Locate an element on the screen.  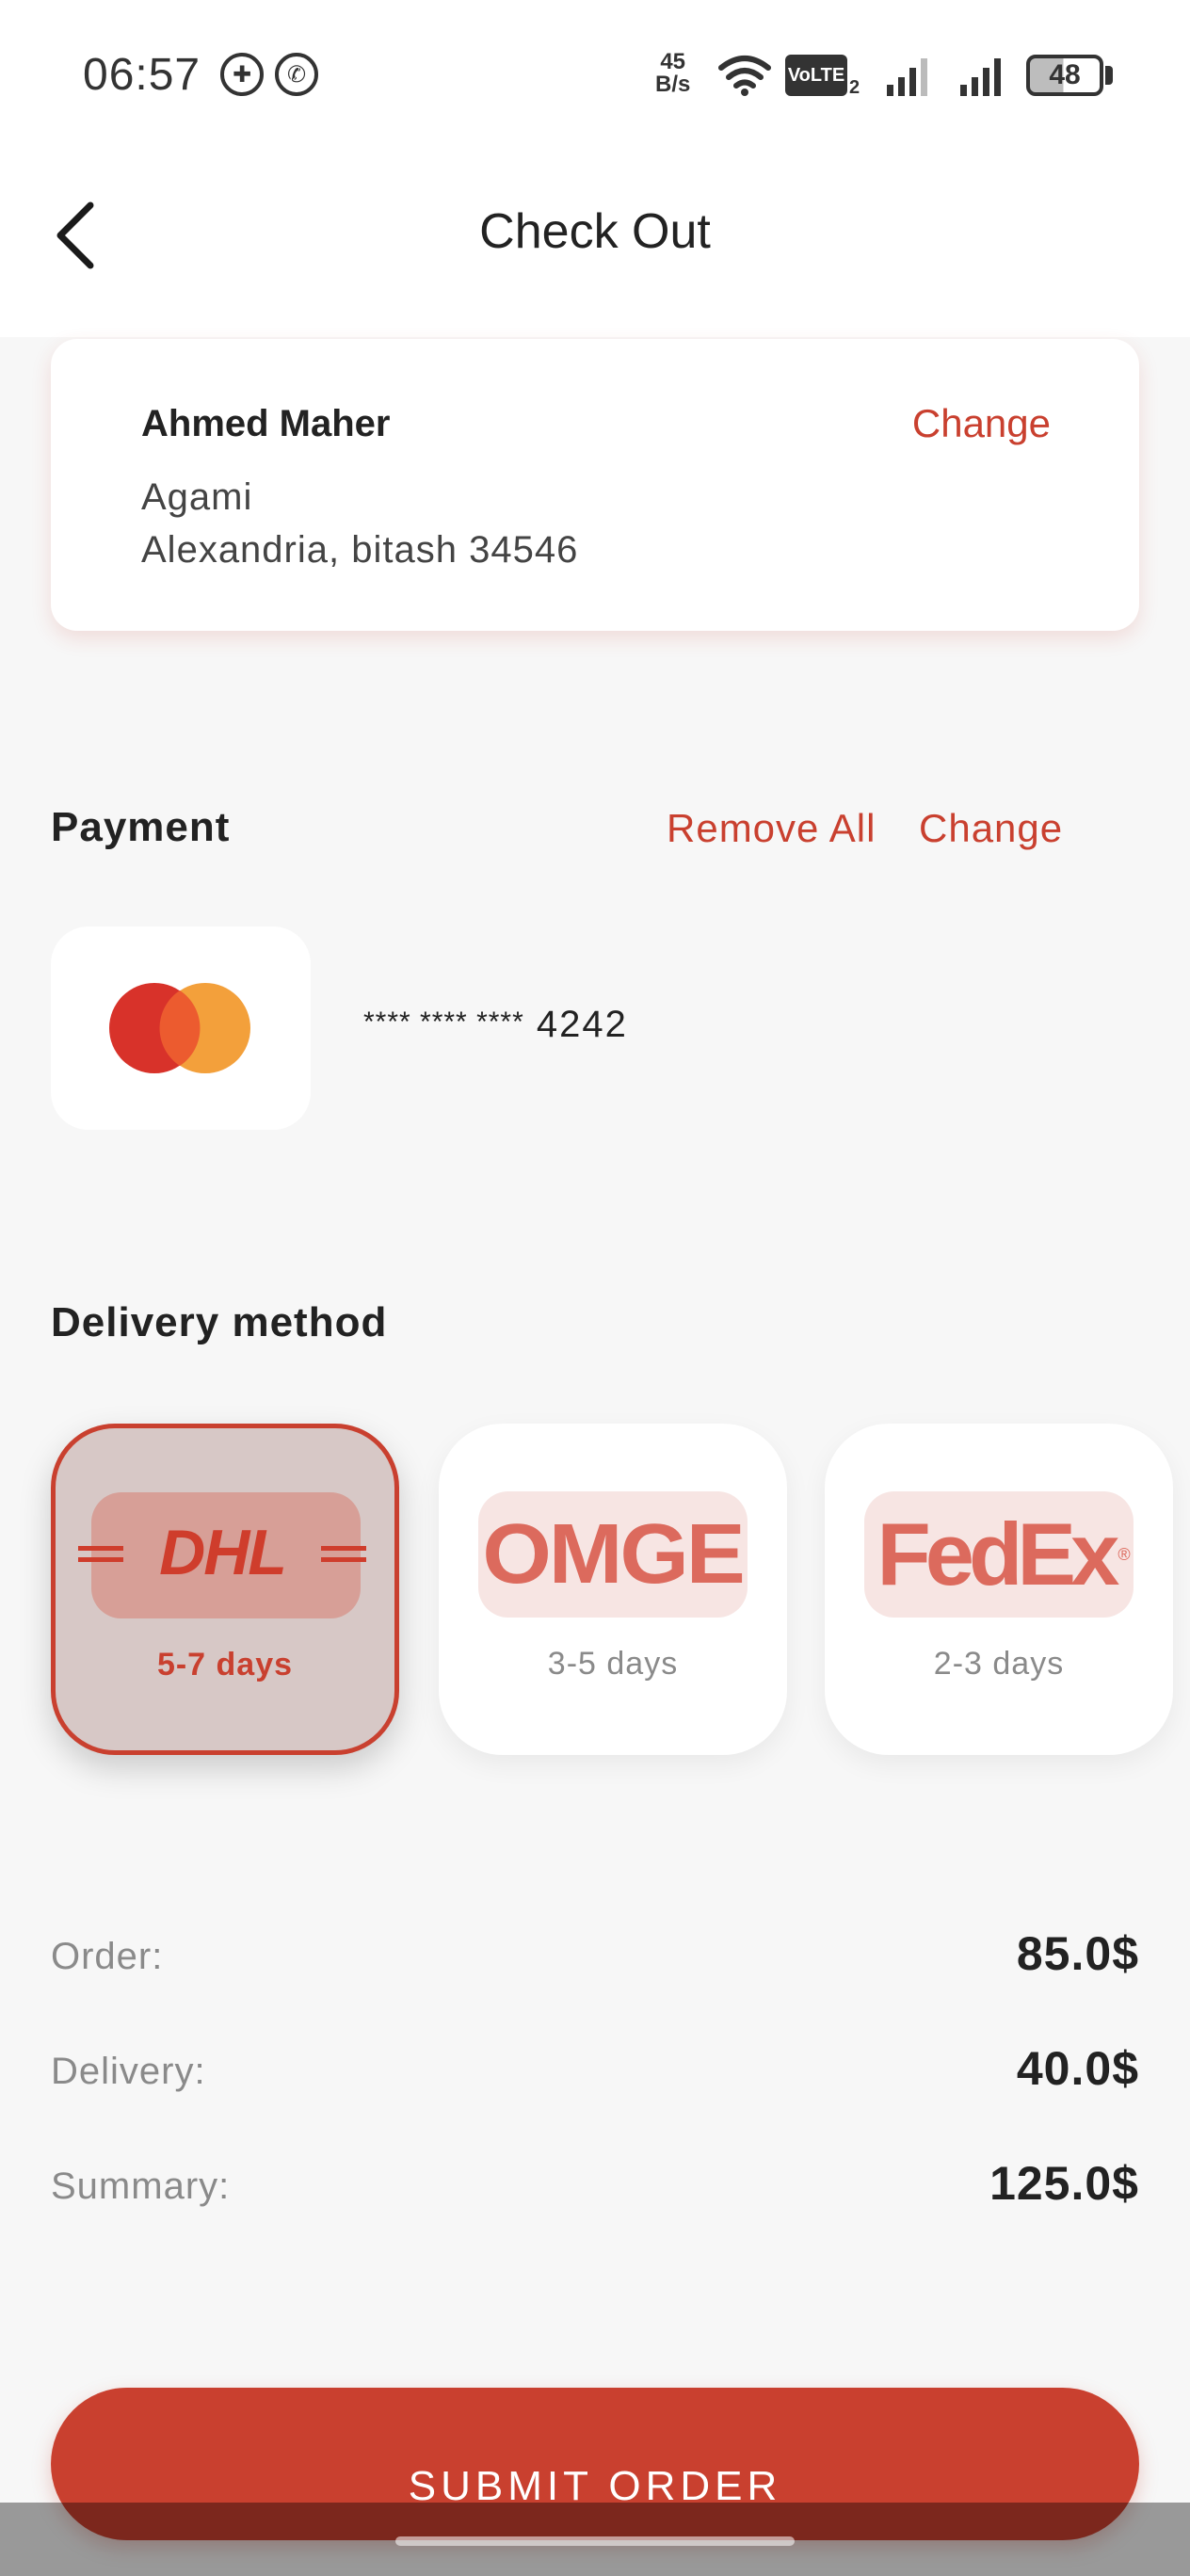
app-header: Check Out is located at coordinates (595, 244).